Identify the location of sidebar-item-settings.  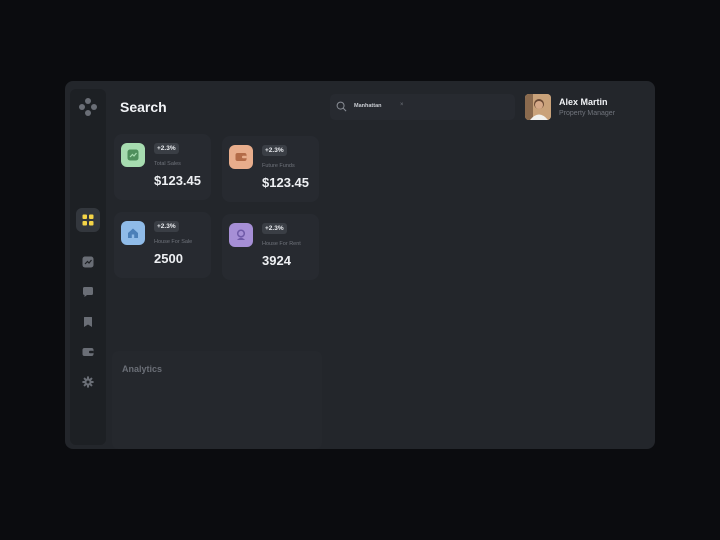
(88, 382).